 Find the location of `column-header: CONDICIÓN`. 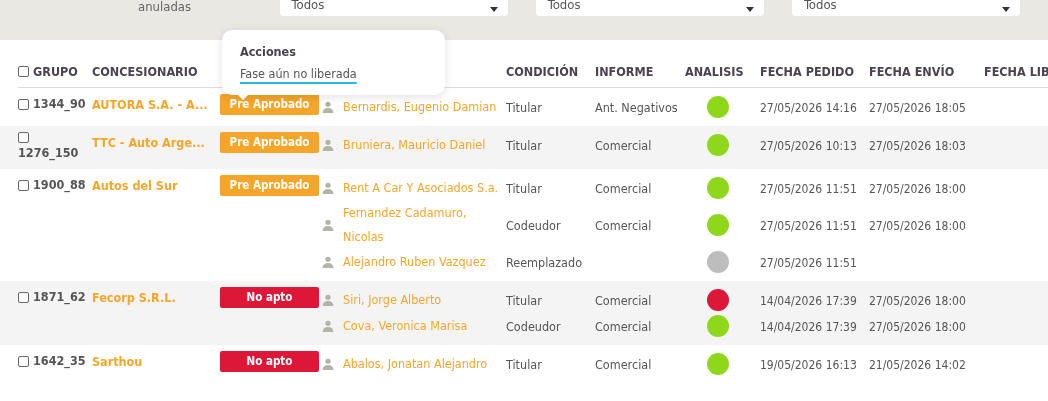

column-header: CONDICIÓN is located at coordinates (543, 71).